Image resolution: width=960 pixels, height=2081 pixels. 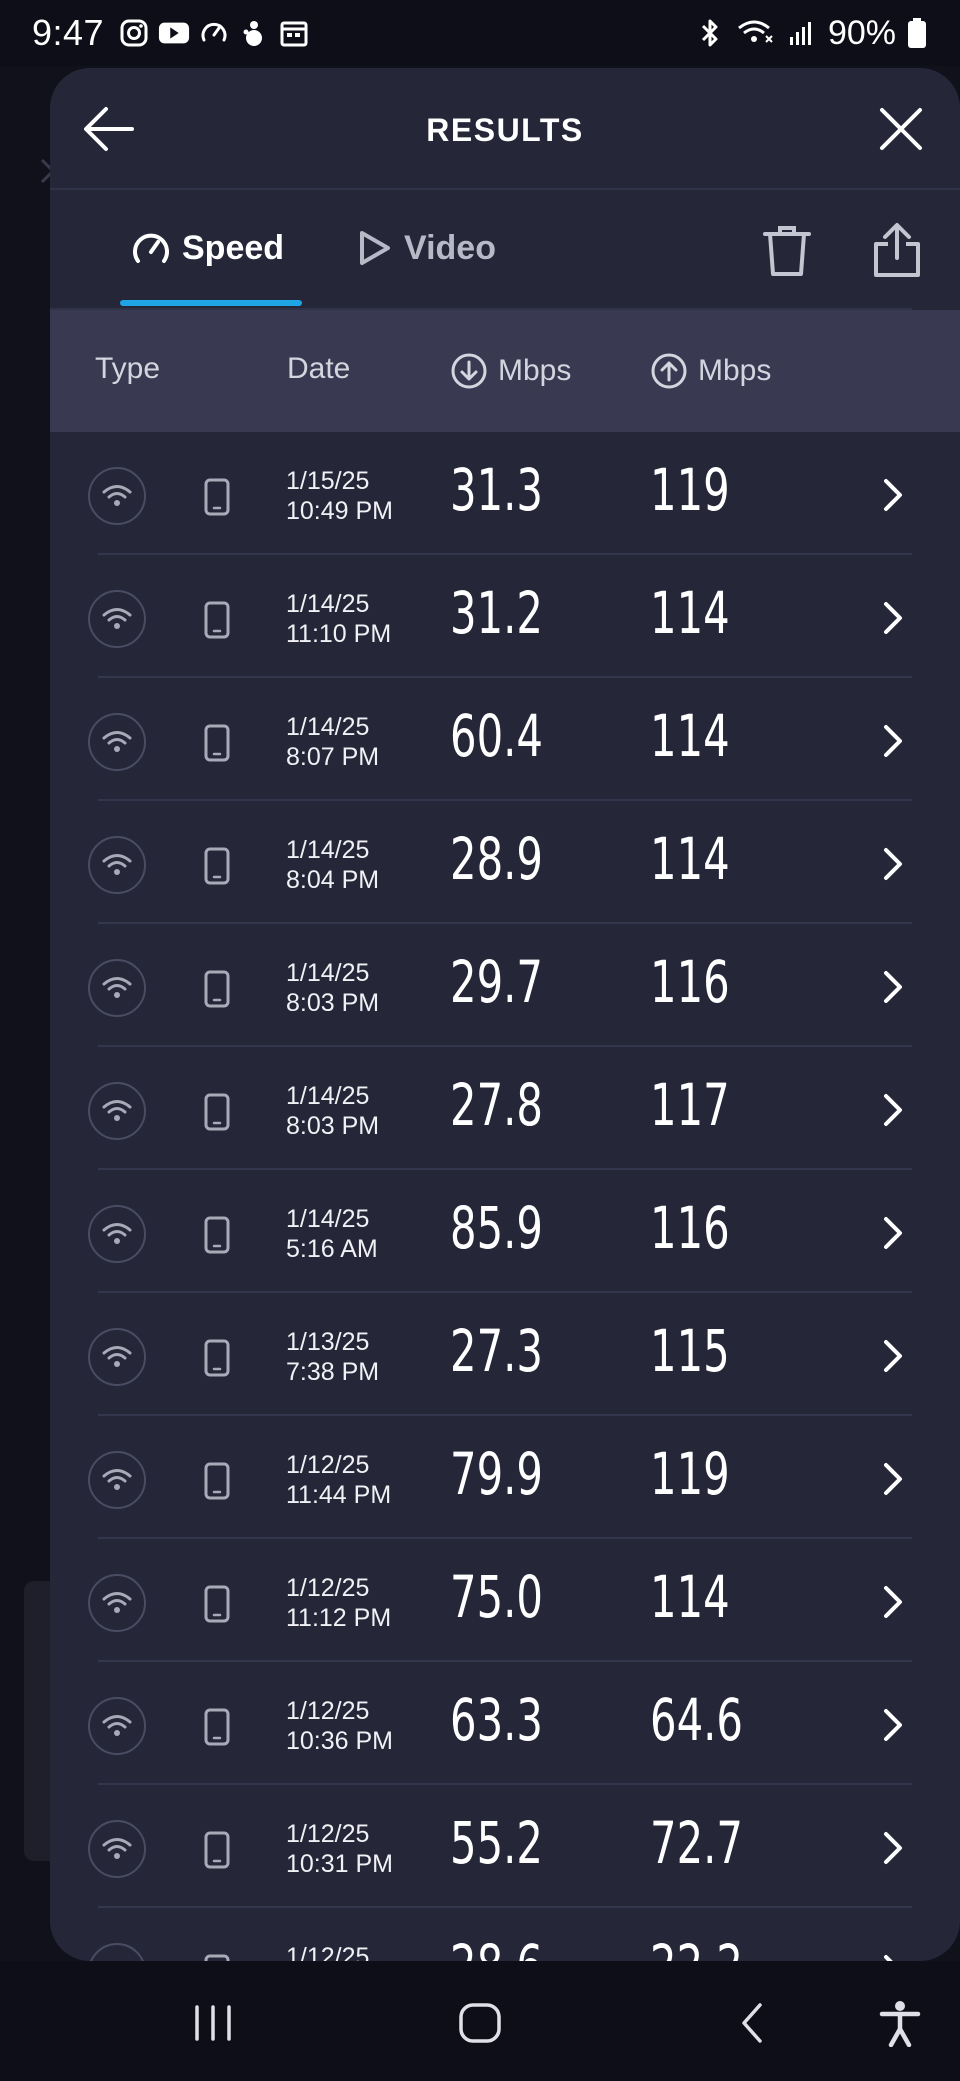 I want to click on result-row: 1/12/25 28.6 22.2, so click(x=500, y=1934).